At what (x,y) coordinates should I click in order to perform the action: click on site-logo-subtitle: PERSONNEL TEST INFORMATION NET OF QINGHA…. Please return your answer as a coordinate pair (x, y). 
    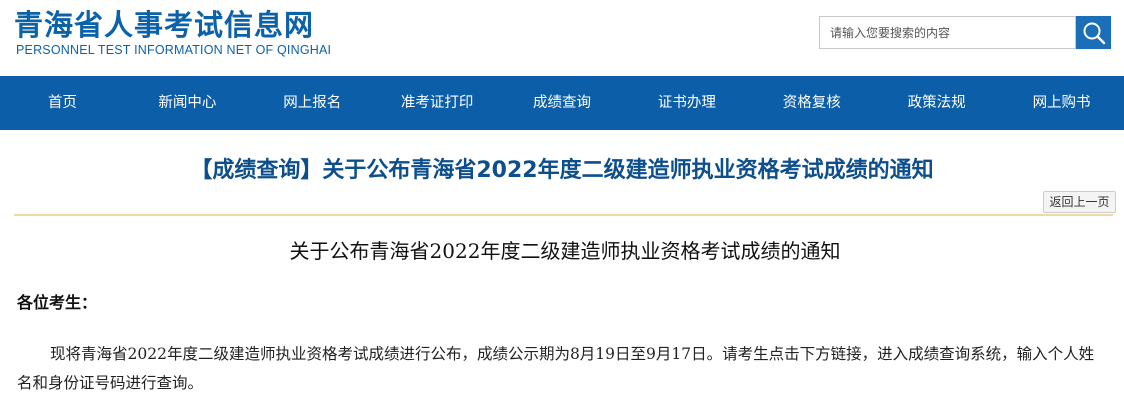
    Looking at the image, I should click on (174, 50).